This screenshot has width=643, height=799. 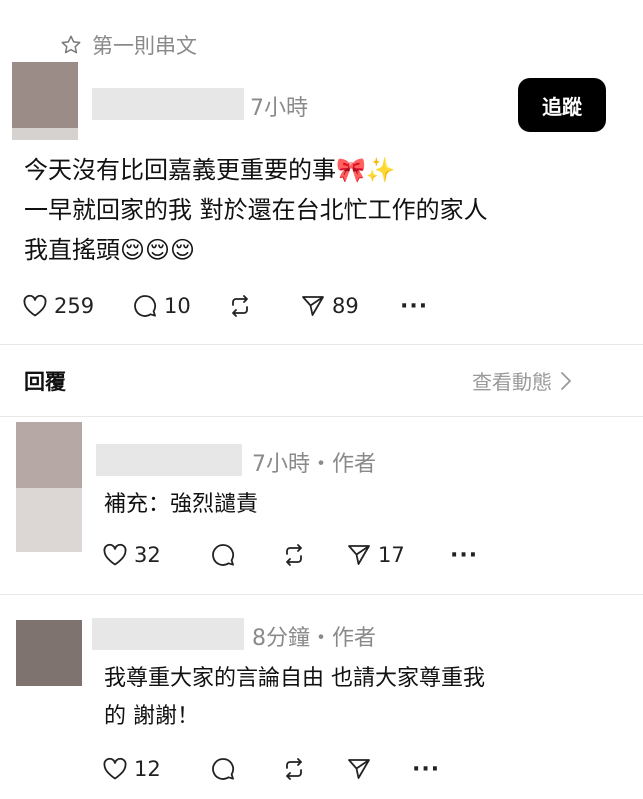 I want to click on like-button: 32, so click(x=156, y=555).